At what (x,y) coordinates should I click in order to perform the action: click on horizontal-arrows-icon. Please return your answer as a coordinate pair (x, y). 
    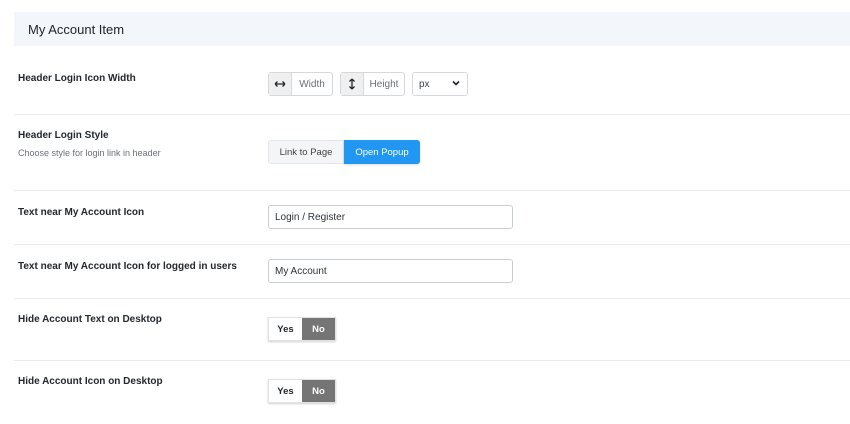
    Looking at the image, I should click on (280, 84).